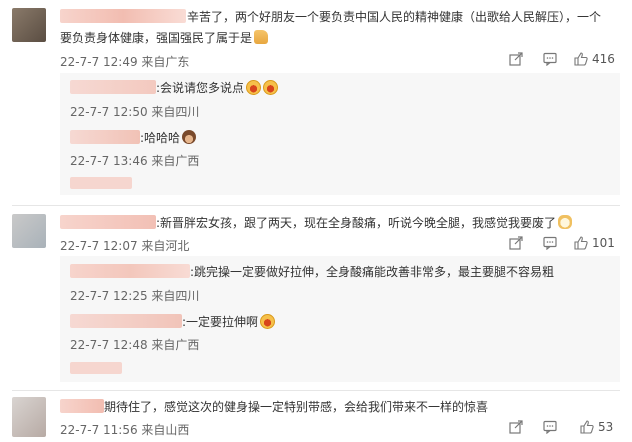  I want to click on comment-meta: 22-7-7 12:49 来自广东, so click(125, 62).